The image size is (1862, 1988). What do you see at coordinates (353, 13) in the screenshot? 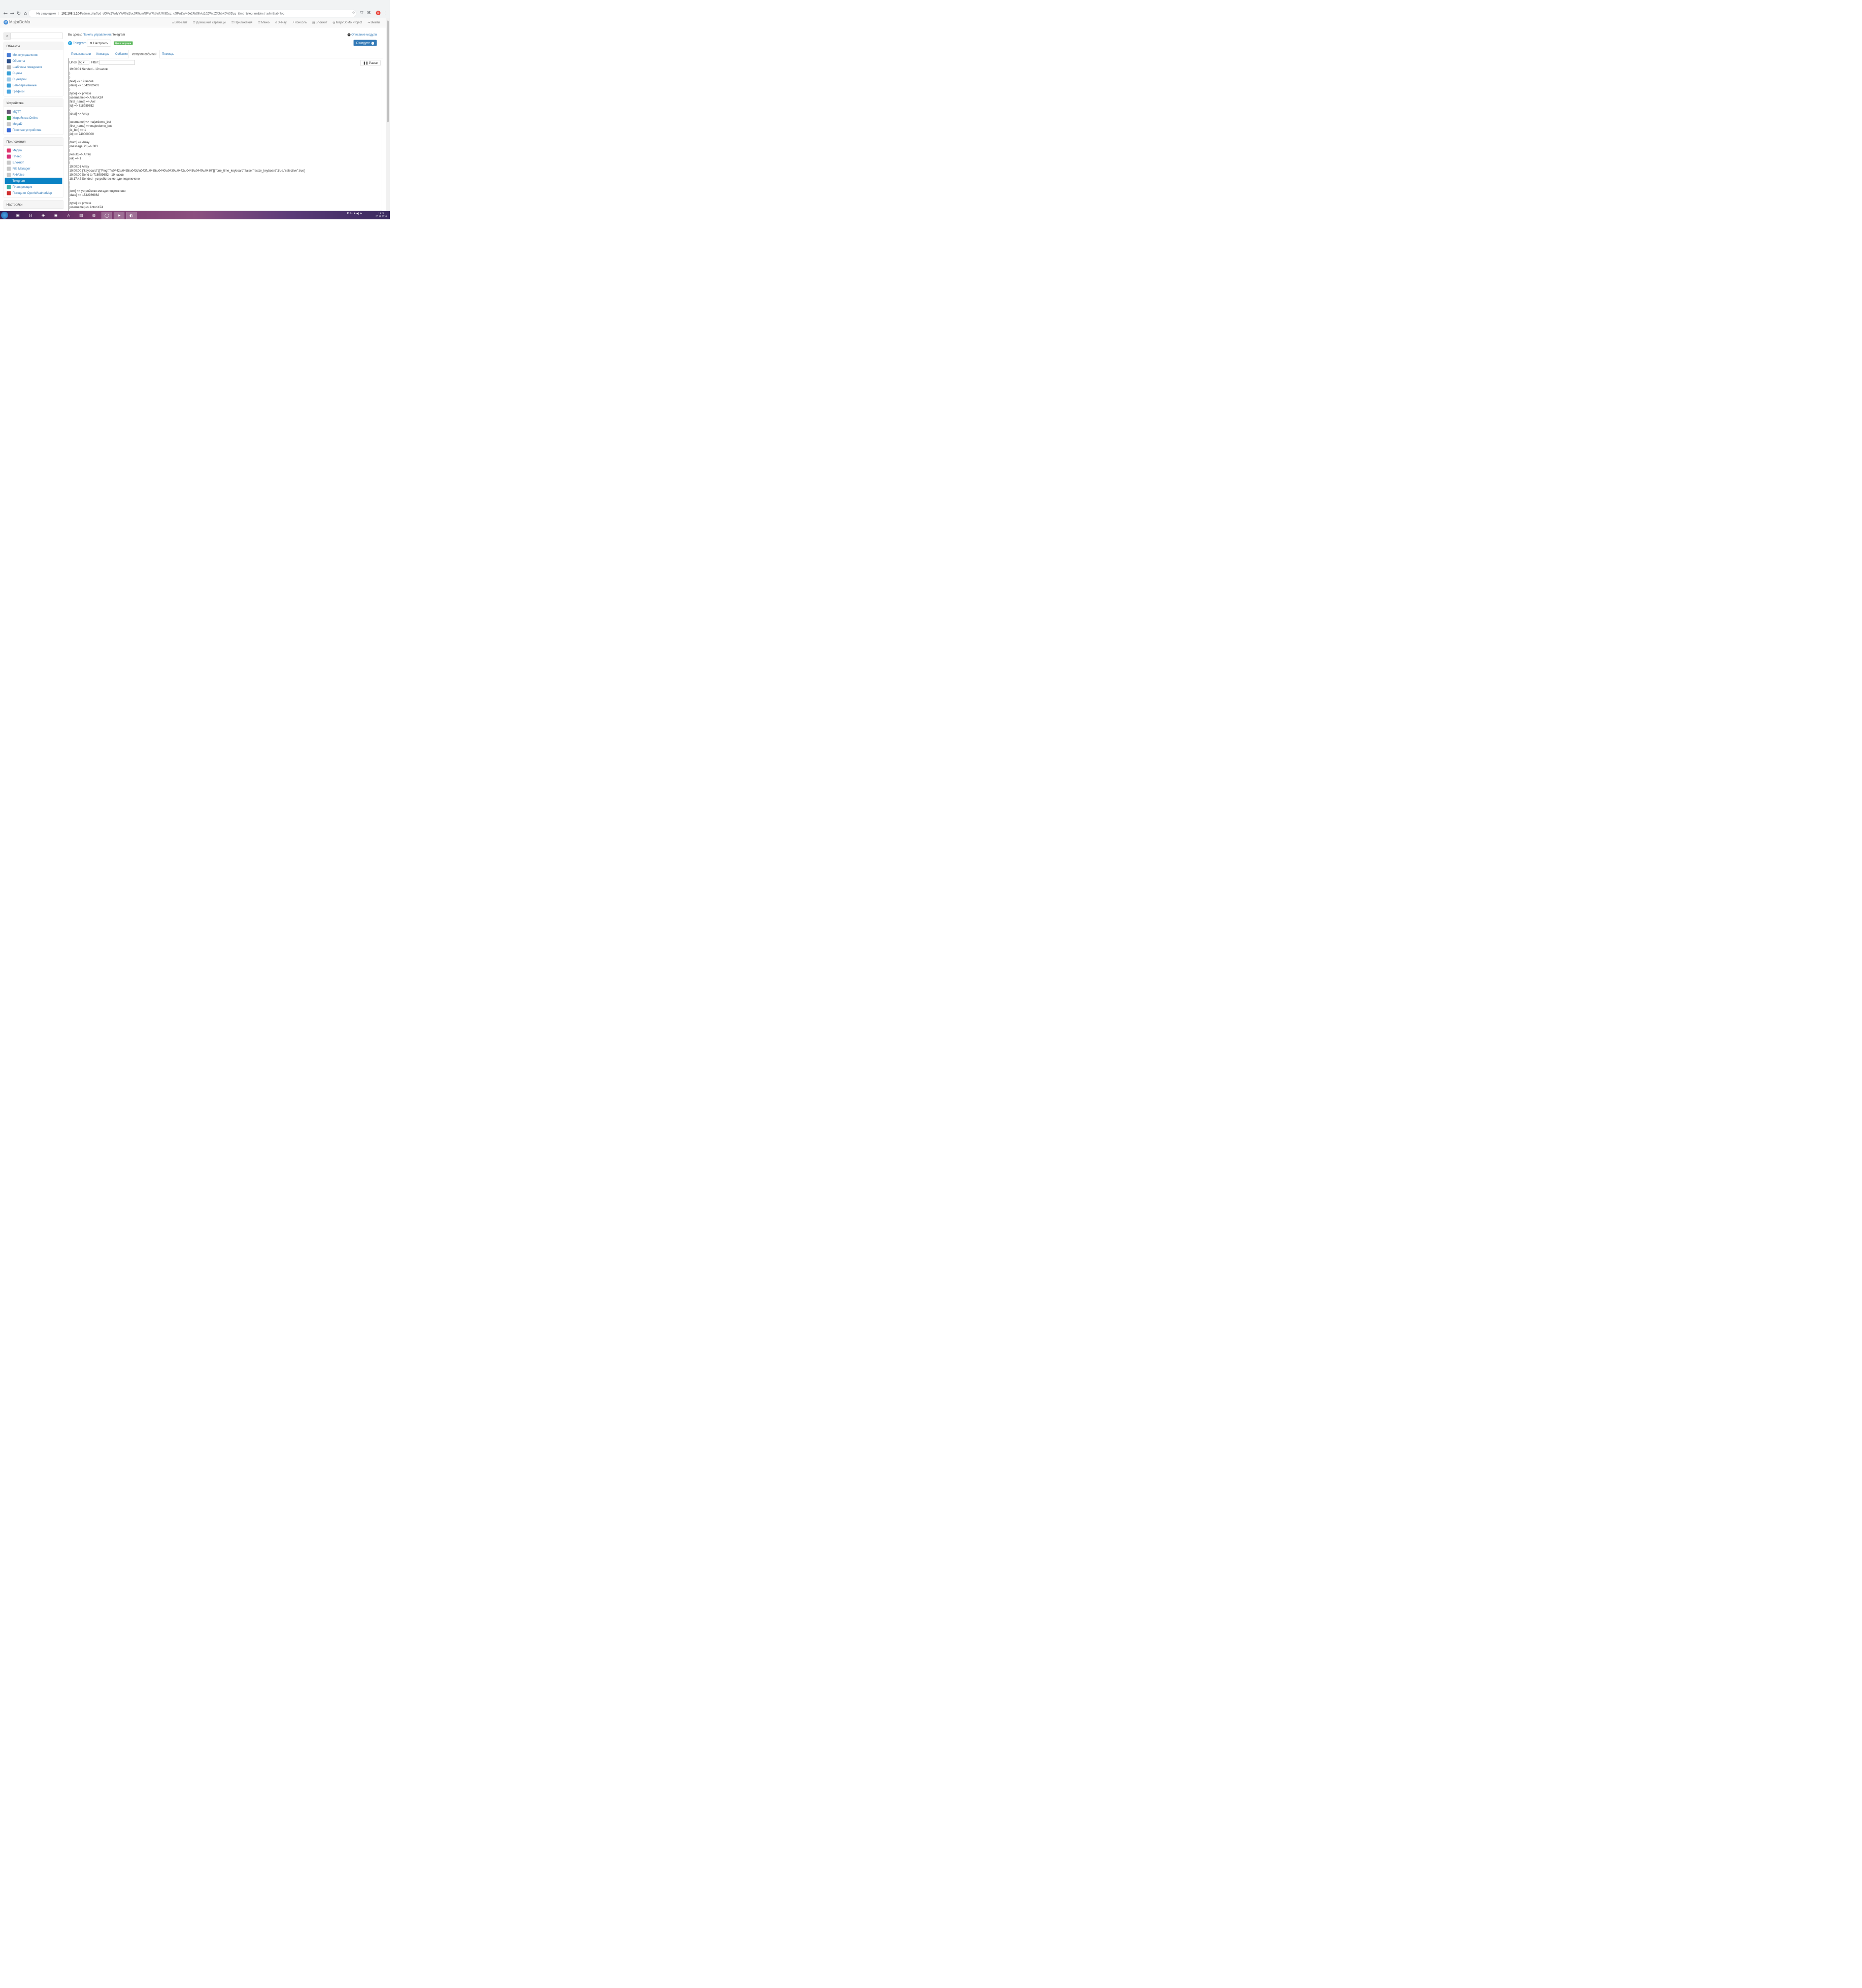
I see `bookmark-star-icon: ☆` at bounding box center [353, 13].